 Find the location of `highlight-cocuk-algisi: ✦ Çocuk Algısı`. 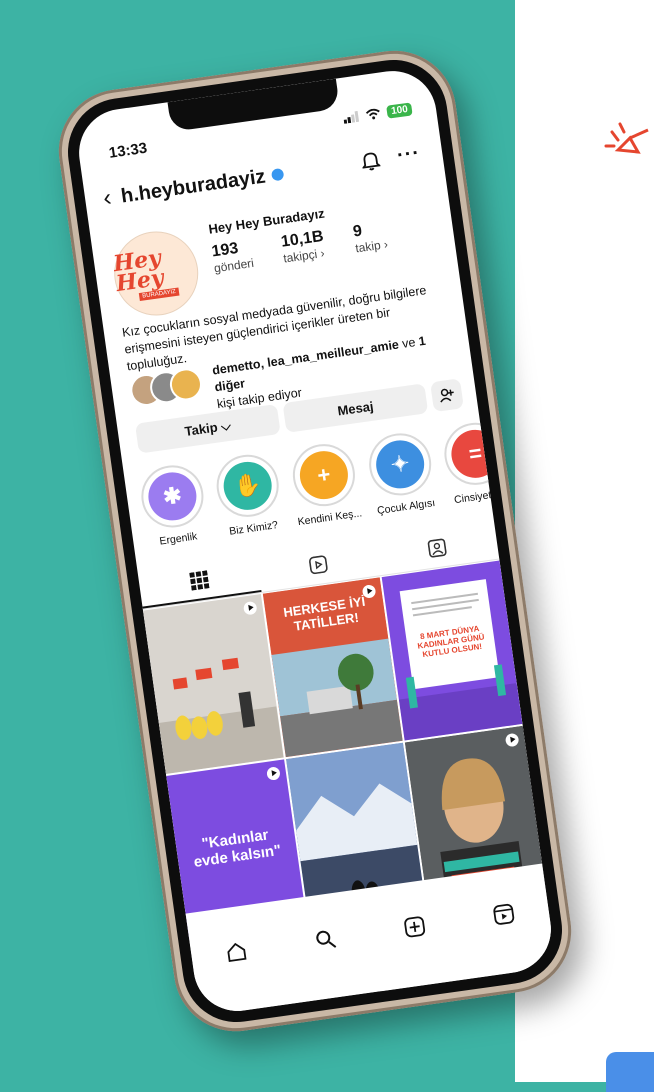

highlight-cocuk-algisi: ✦ Çocuk Algısı is located at coordinates (402, 478).